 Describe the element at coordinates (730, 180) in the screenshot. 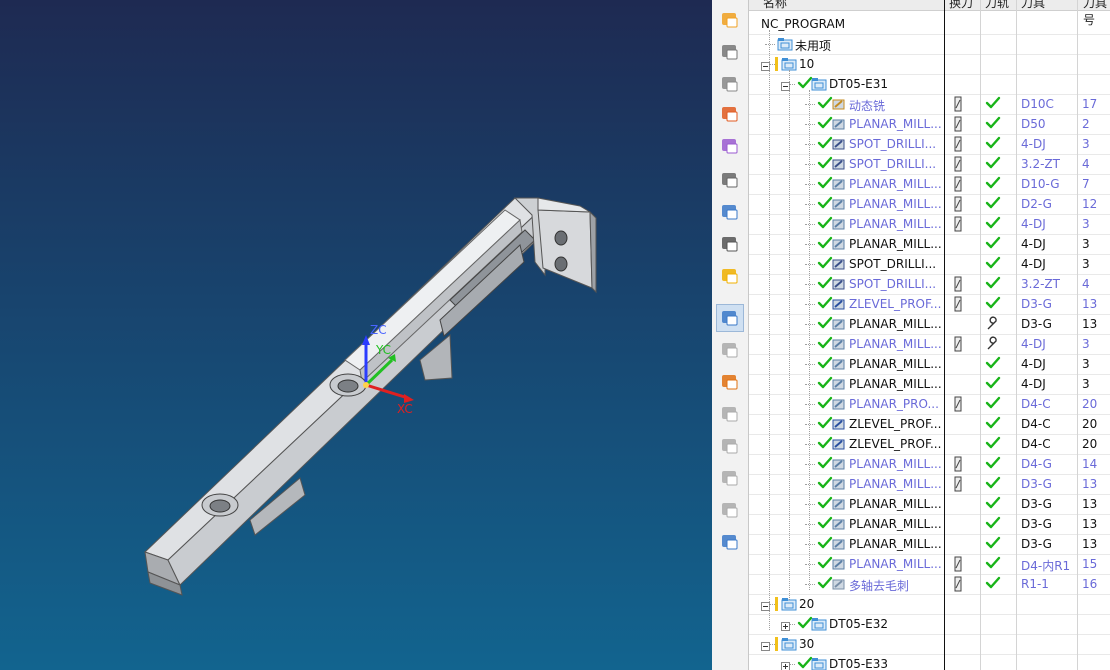

I see `geometry-view-icon` at that location.